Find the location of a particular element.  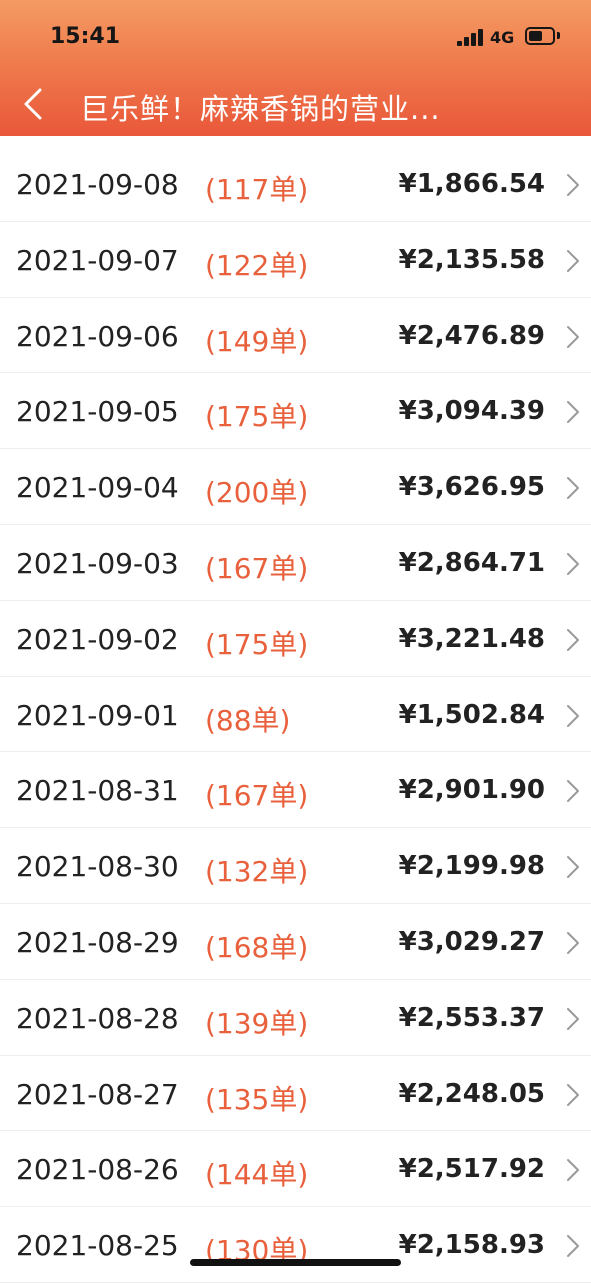

row-date: 2021-09-02 is located at coordinates (97, 639).